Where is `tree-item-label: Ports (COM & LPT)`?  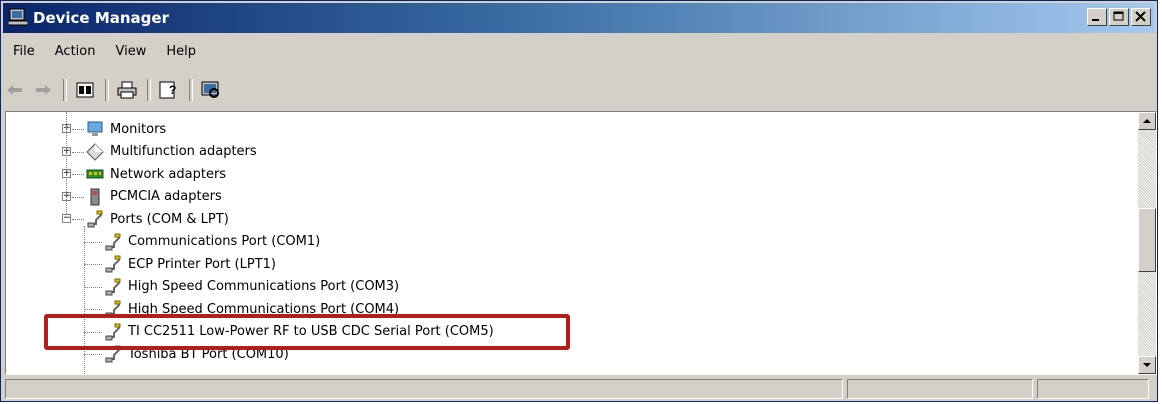 tree-item-label: Ports (COM & LPT) is located at coordinates (169, 219).